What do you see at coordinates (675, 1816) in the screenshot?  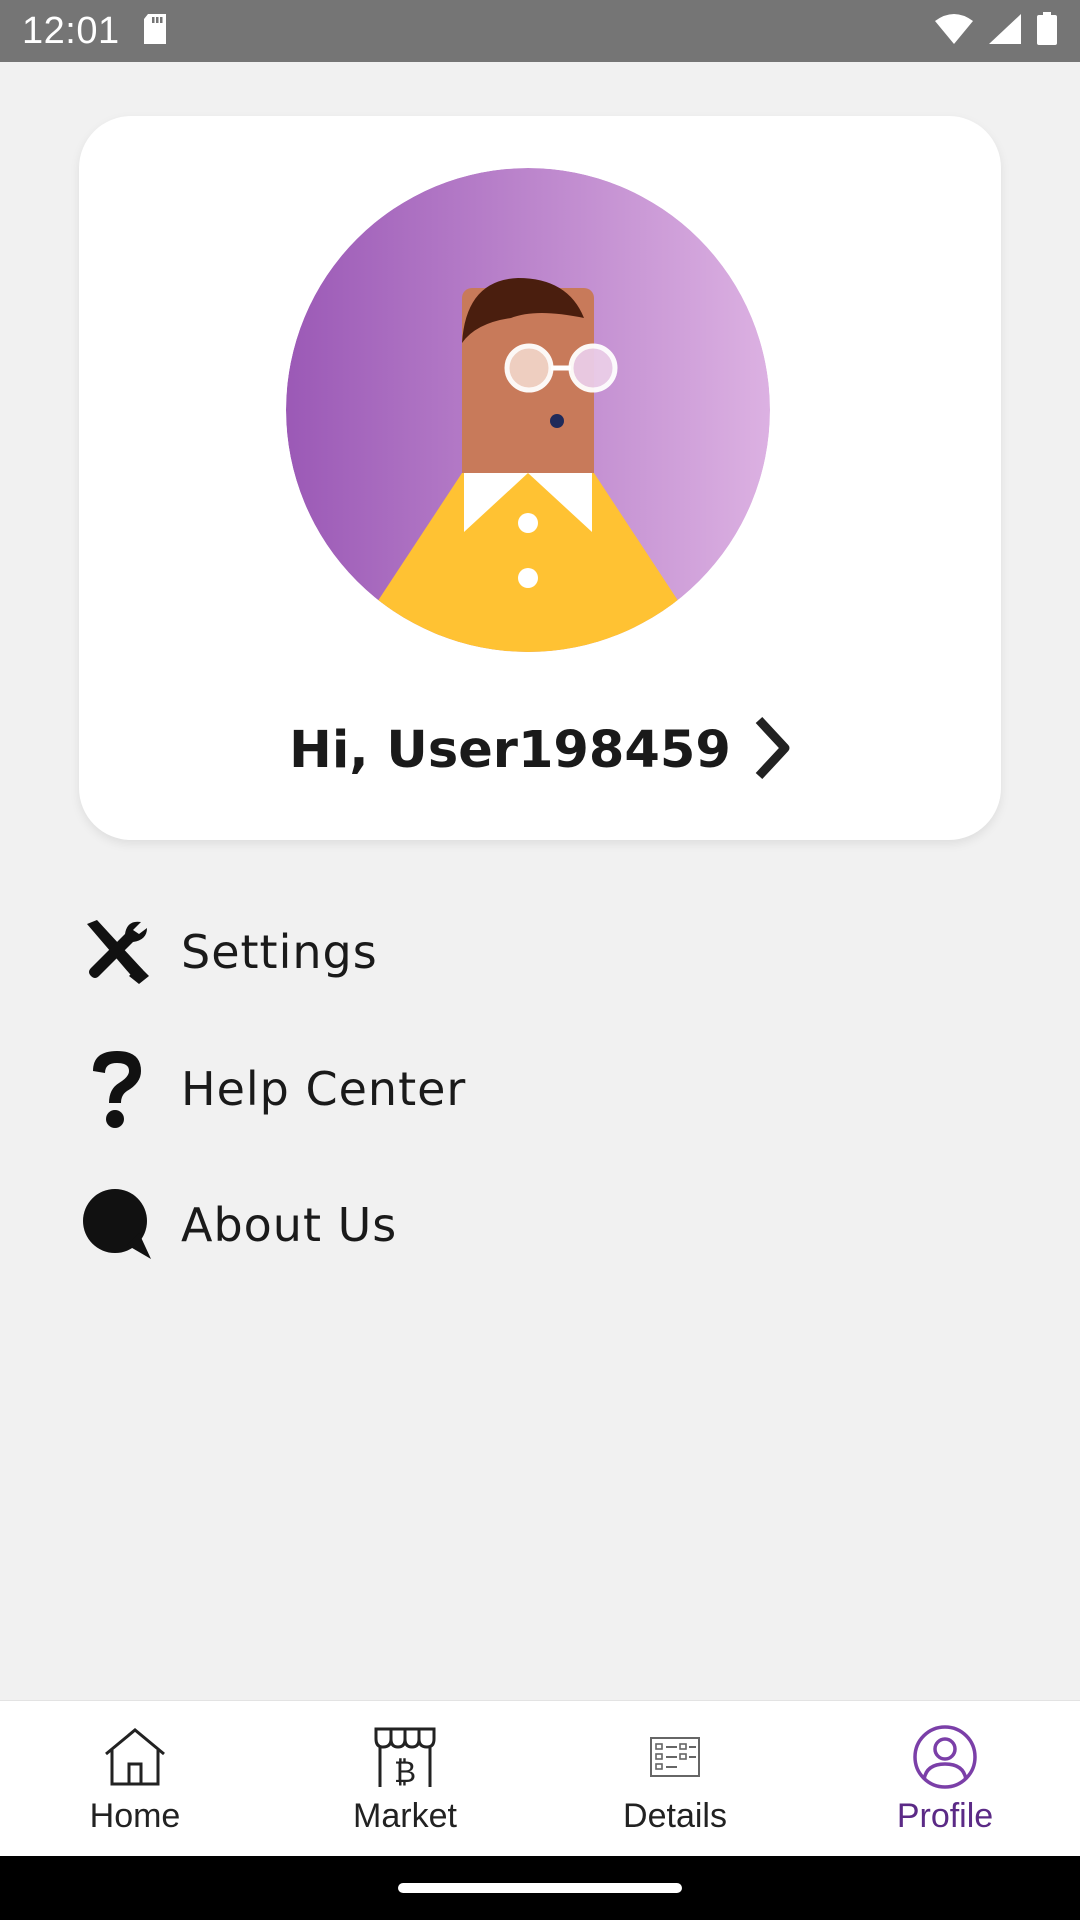 I see `nav-label-details: Details` at bounding box center [675, 1816].